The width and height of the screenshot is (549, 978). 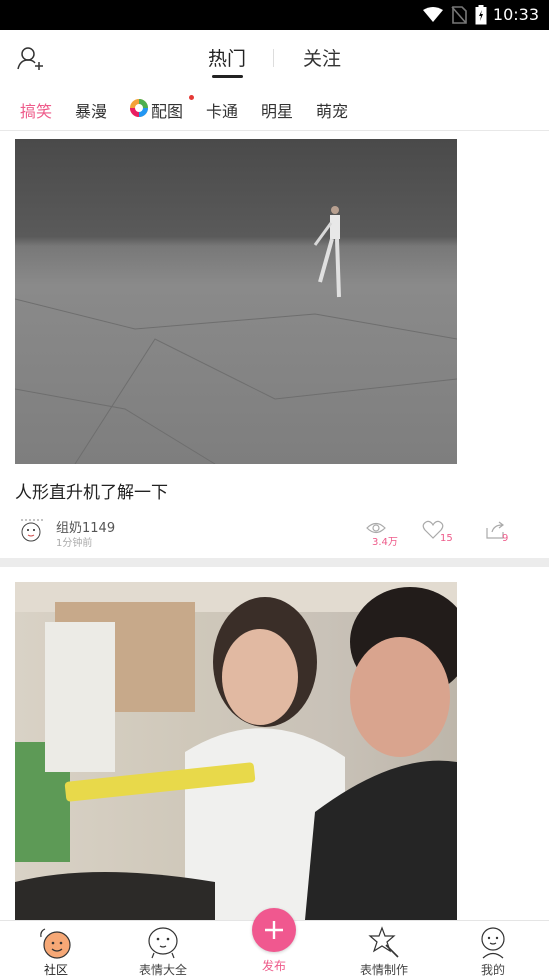 I want to click on category-pictures: 配图, so click(x=167, y=110).